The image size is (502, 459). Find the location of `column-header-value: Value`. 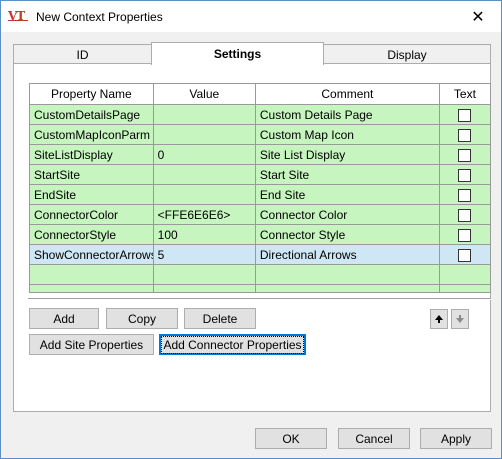

column-header-value: Value is located at coordinates (204, 94).